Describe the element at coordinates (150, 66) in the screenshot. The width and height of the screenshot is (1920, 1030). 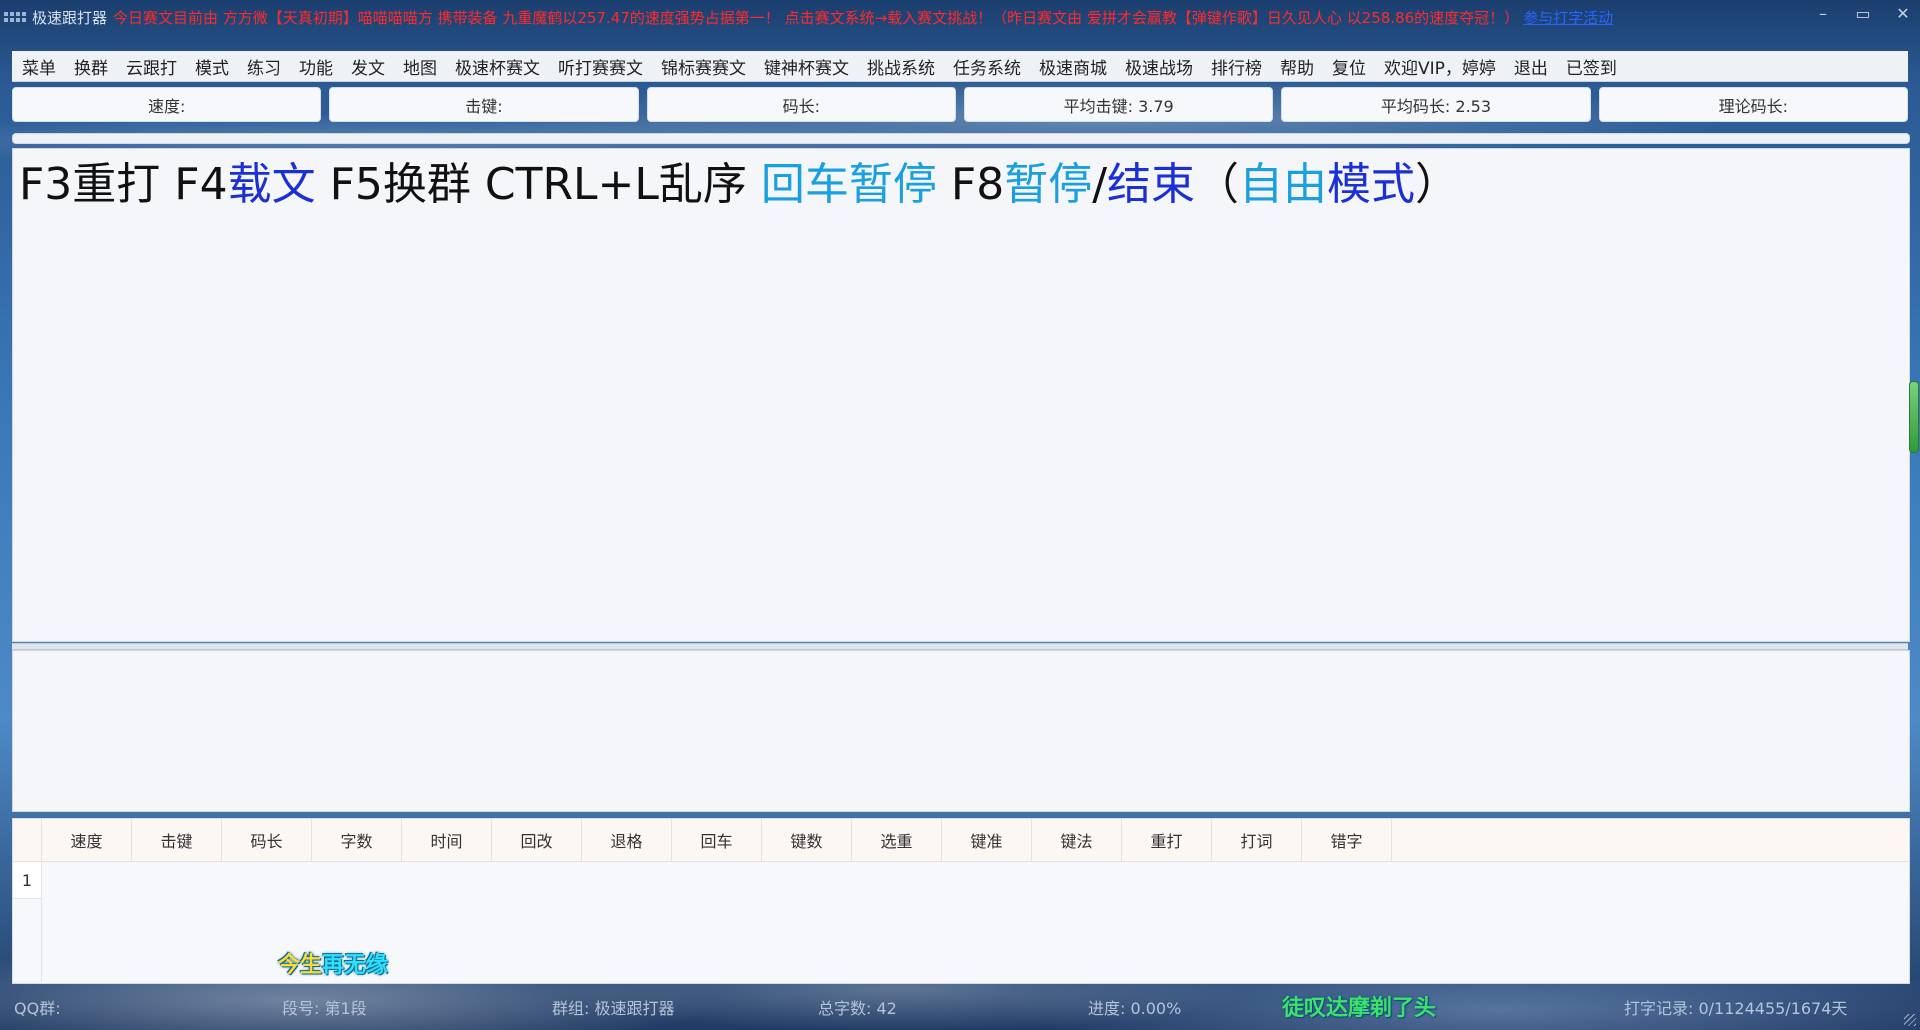
I see `menu-item-cloud-typing: 云跟打` at that location.